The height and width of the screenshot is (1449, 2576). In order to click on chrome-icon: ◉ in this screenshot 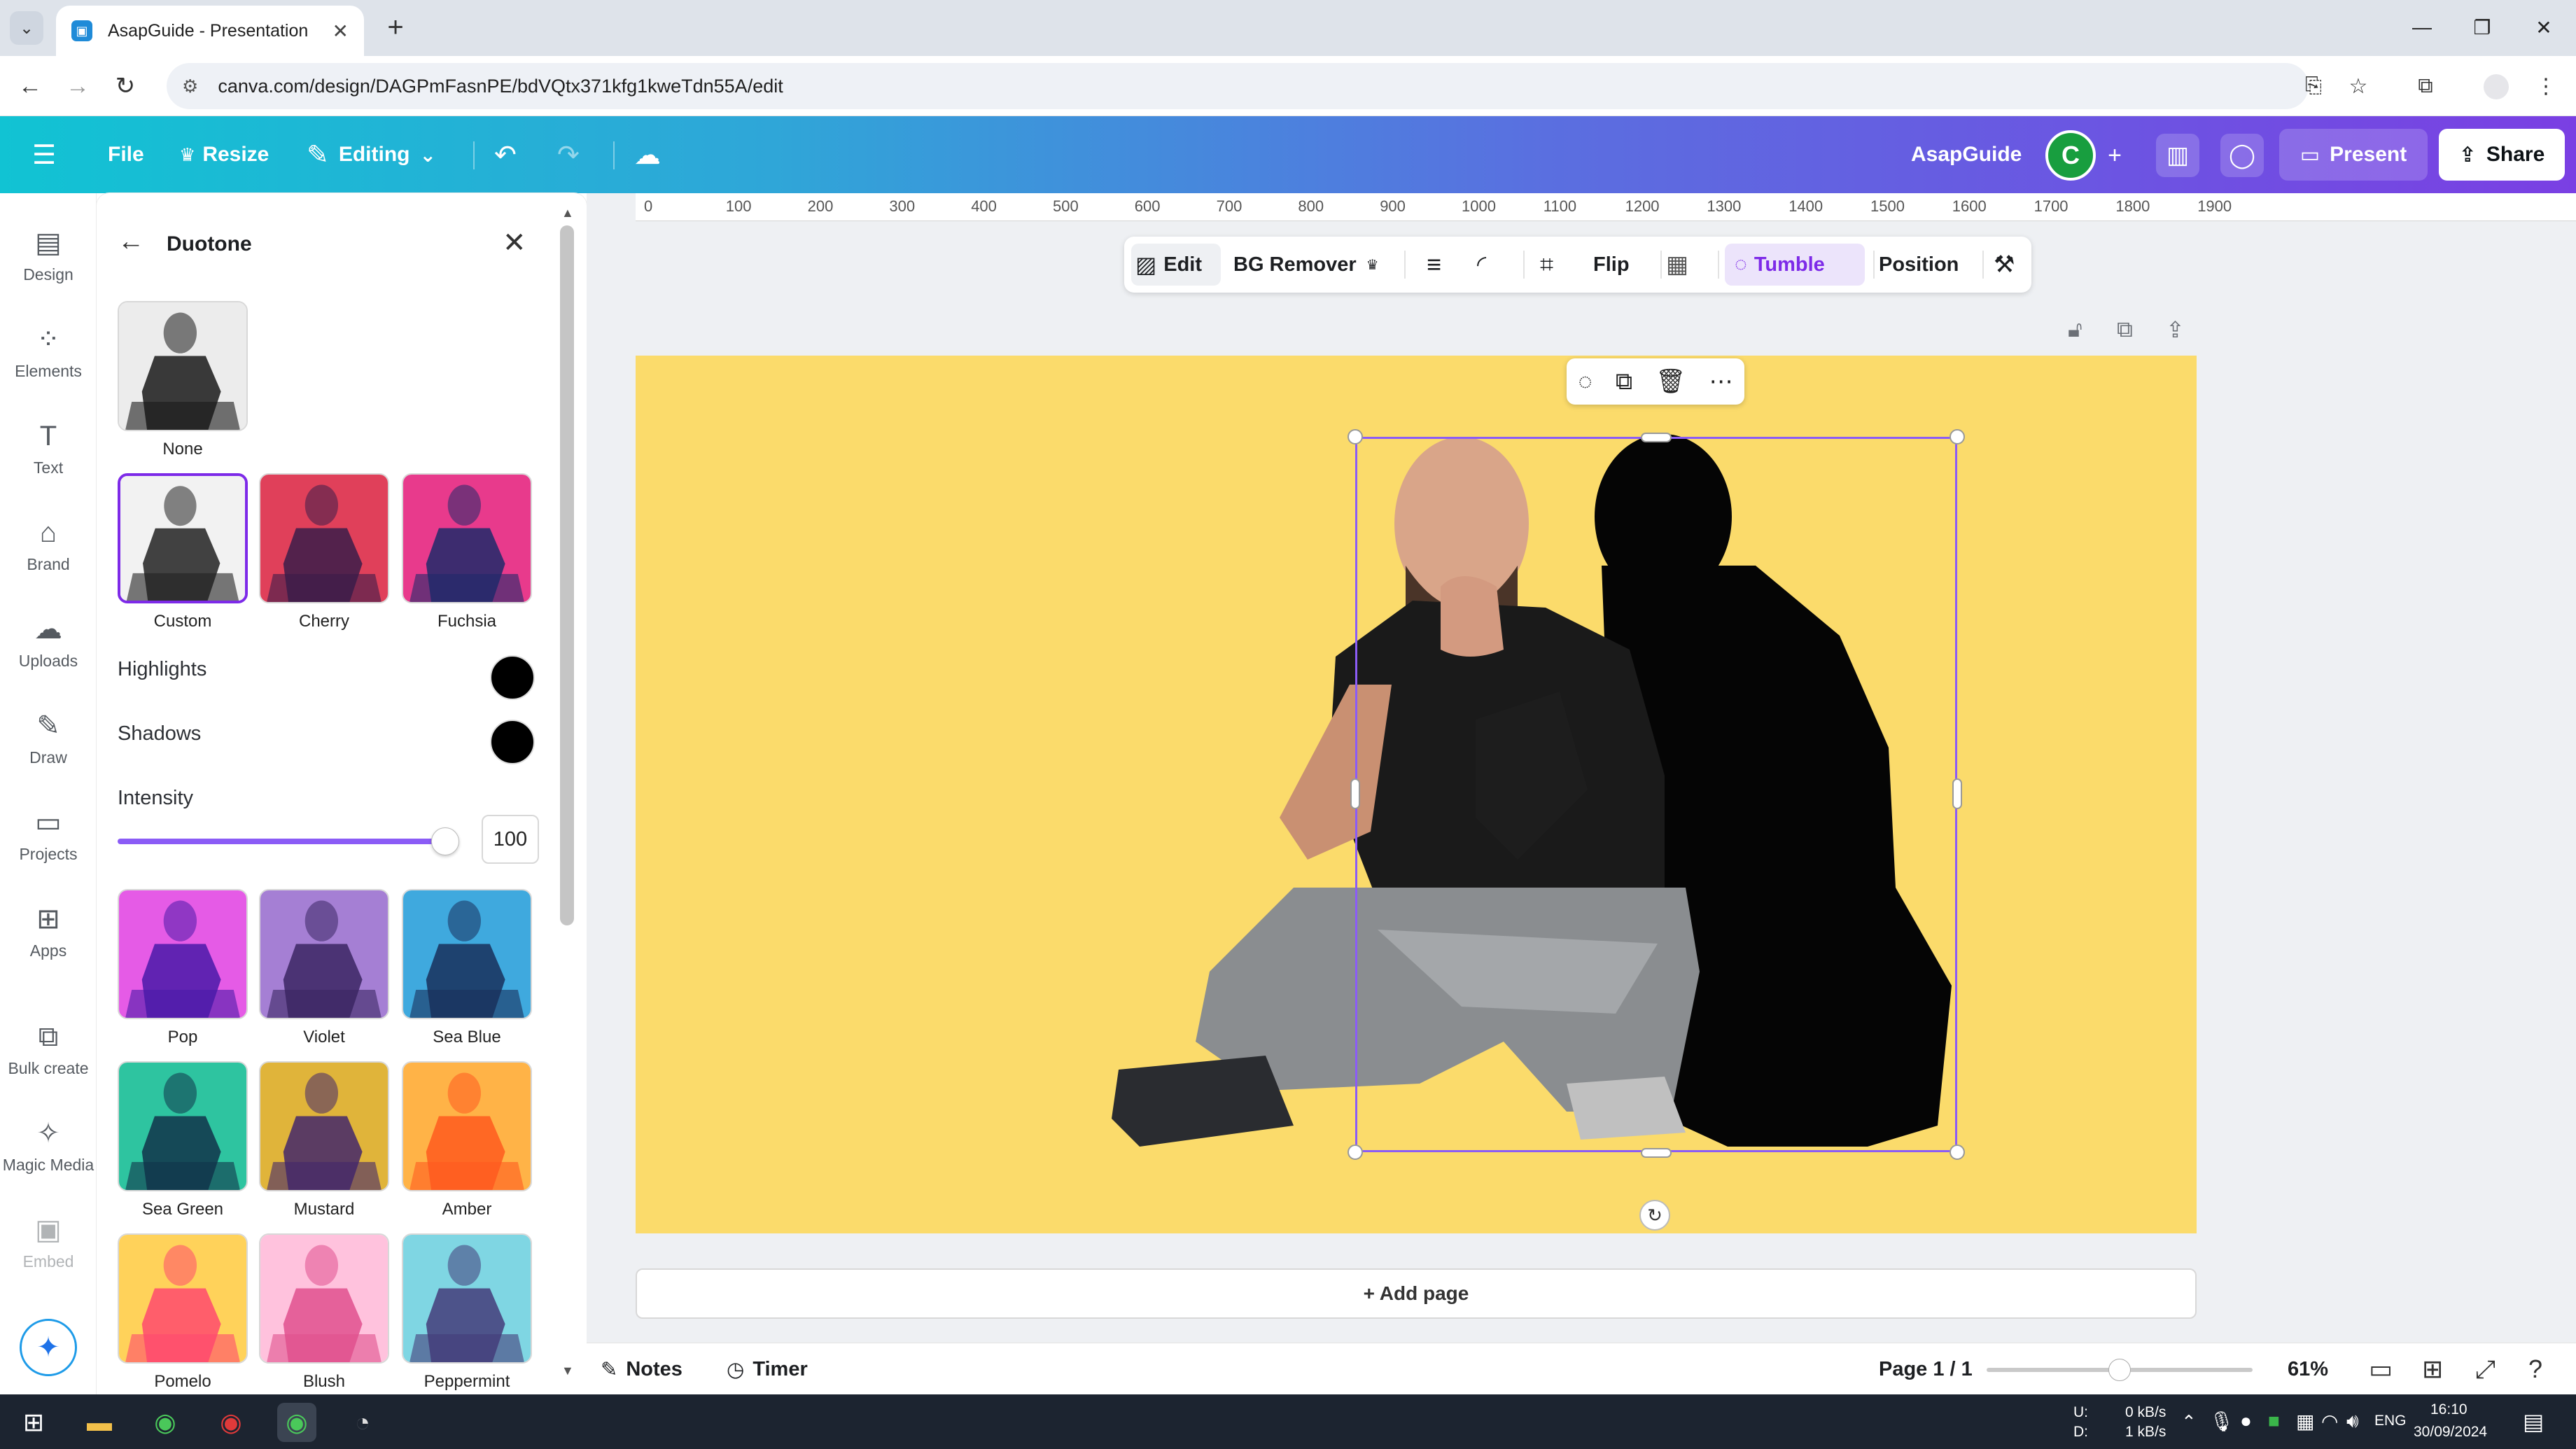, I will do `click(165, 1422)`.